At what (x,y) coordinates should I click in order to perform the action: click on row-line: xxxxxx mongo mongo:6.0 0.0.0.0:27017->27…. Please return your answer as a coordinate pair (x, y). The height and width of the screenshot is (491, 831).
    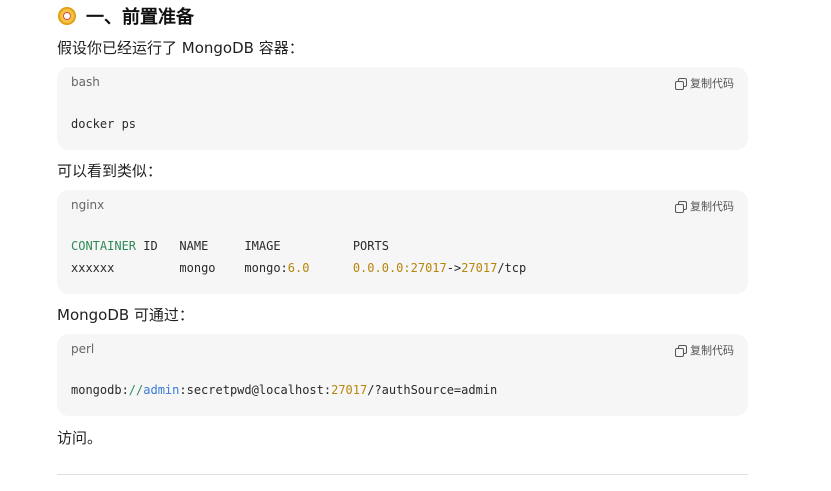
    Looking at the image, I should click on (298, 268).